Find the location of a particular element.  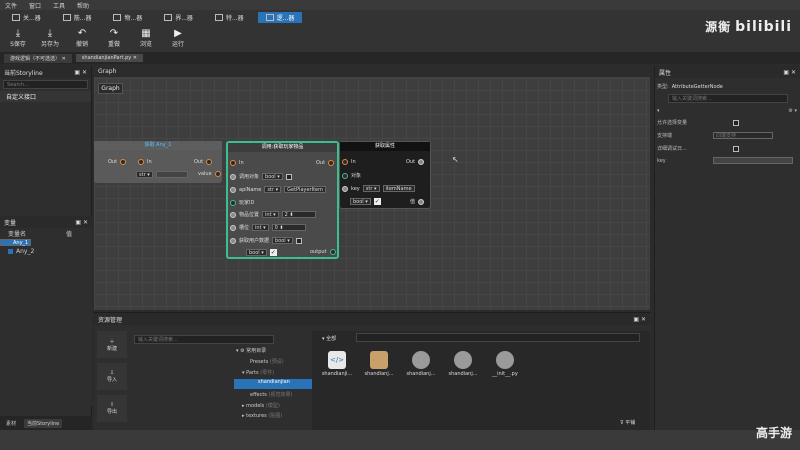

tree-item: effects (视觉效果) is located at coordinates (271, 394).